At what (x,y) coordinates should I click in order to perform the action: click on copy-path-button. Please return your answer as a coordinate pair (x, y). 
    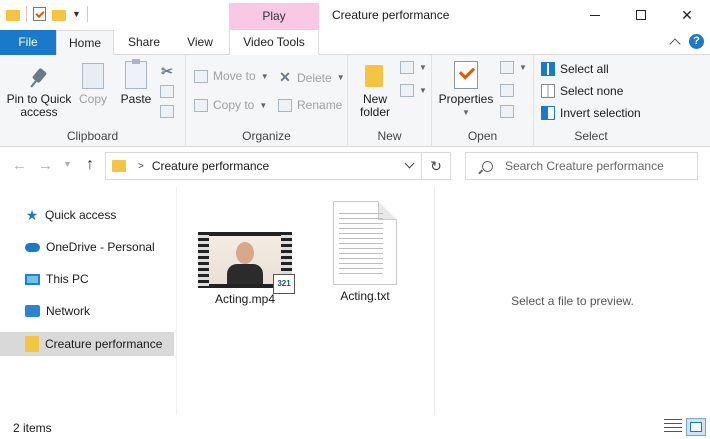
    Looking at the image, I should click on (167, 91).